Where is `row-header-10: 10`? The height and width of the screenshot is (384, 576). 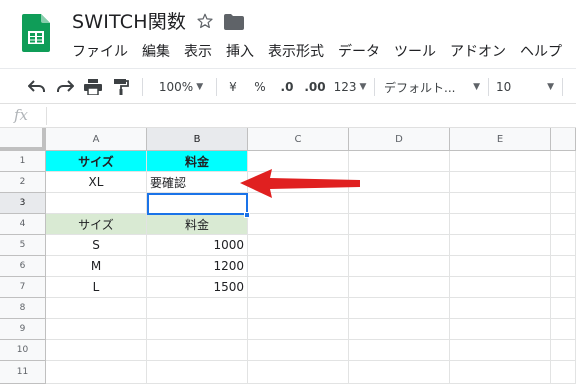 row-header-10: 10 is located at coordinates (23, 350).